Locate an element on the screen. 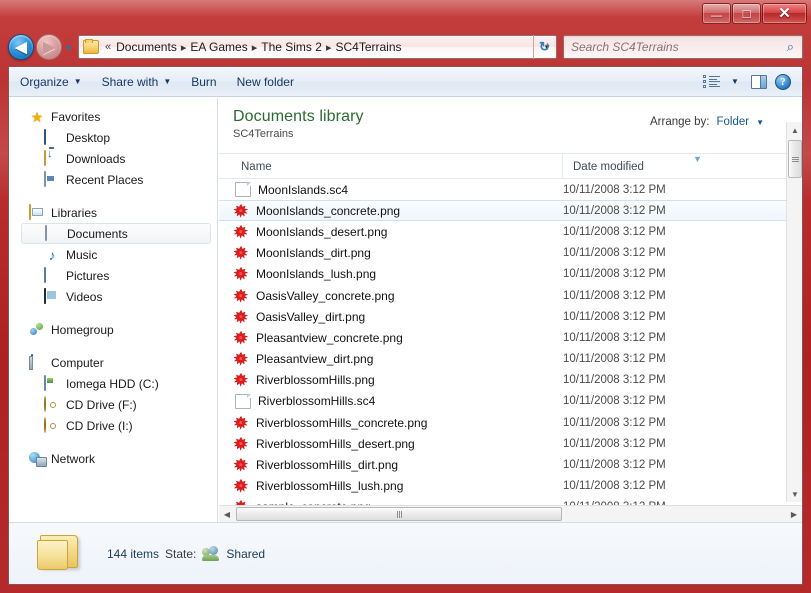 The height and width of the screenshot is (593, 811). sidebar-group-network: Network is located at coordinates (113, 458).